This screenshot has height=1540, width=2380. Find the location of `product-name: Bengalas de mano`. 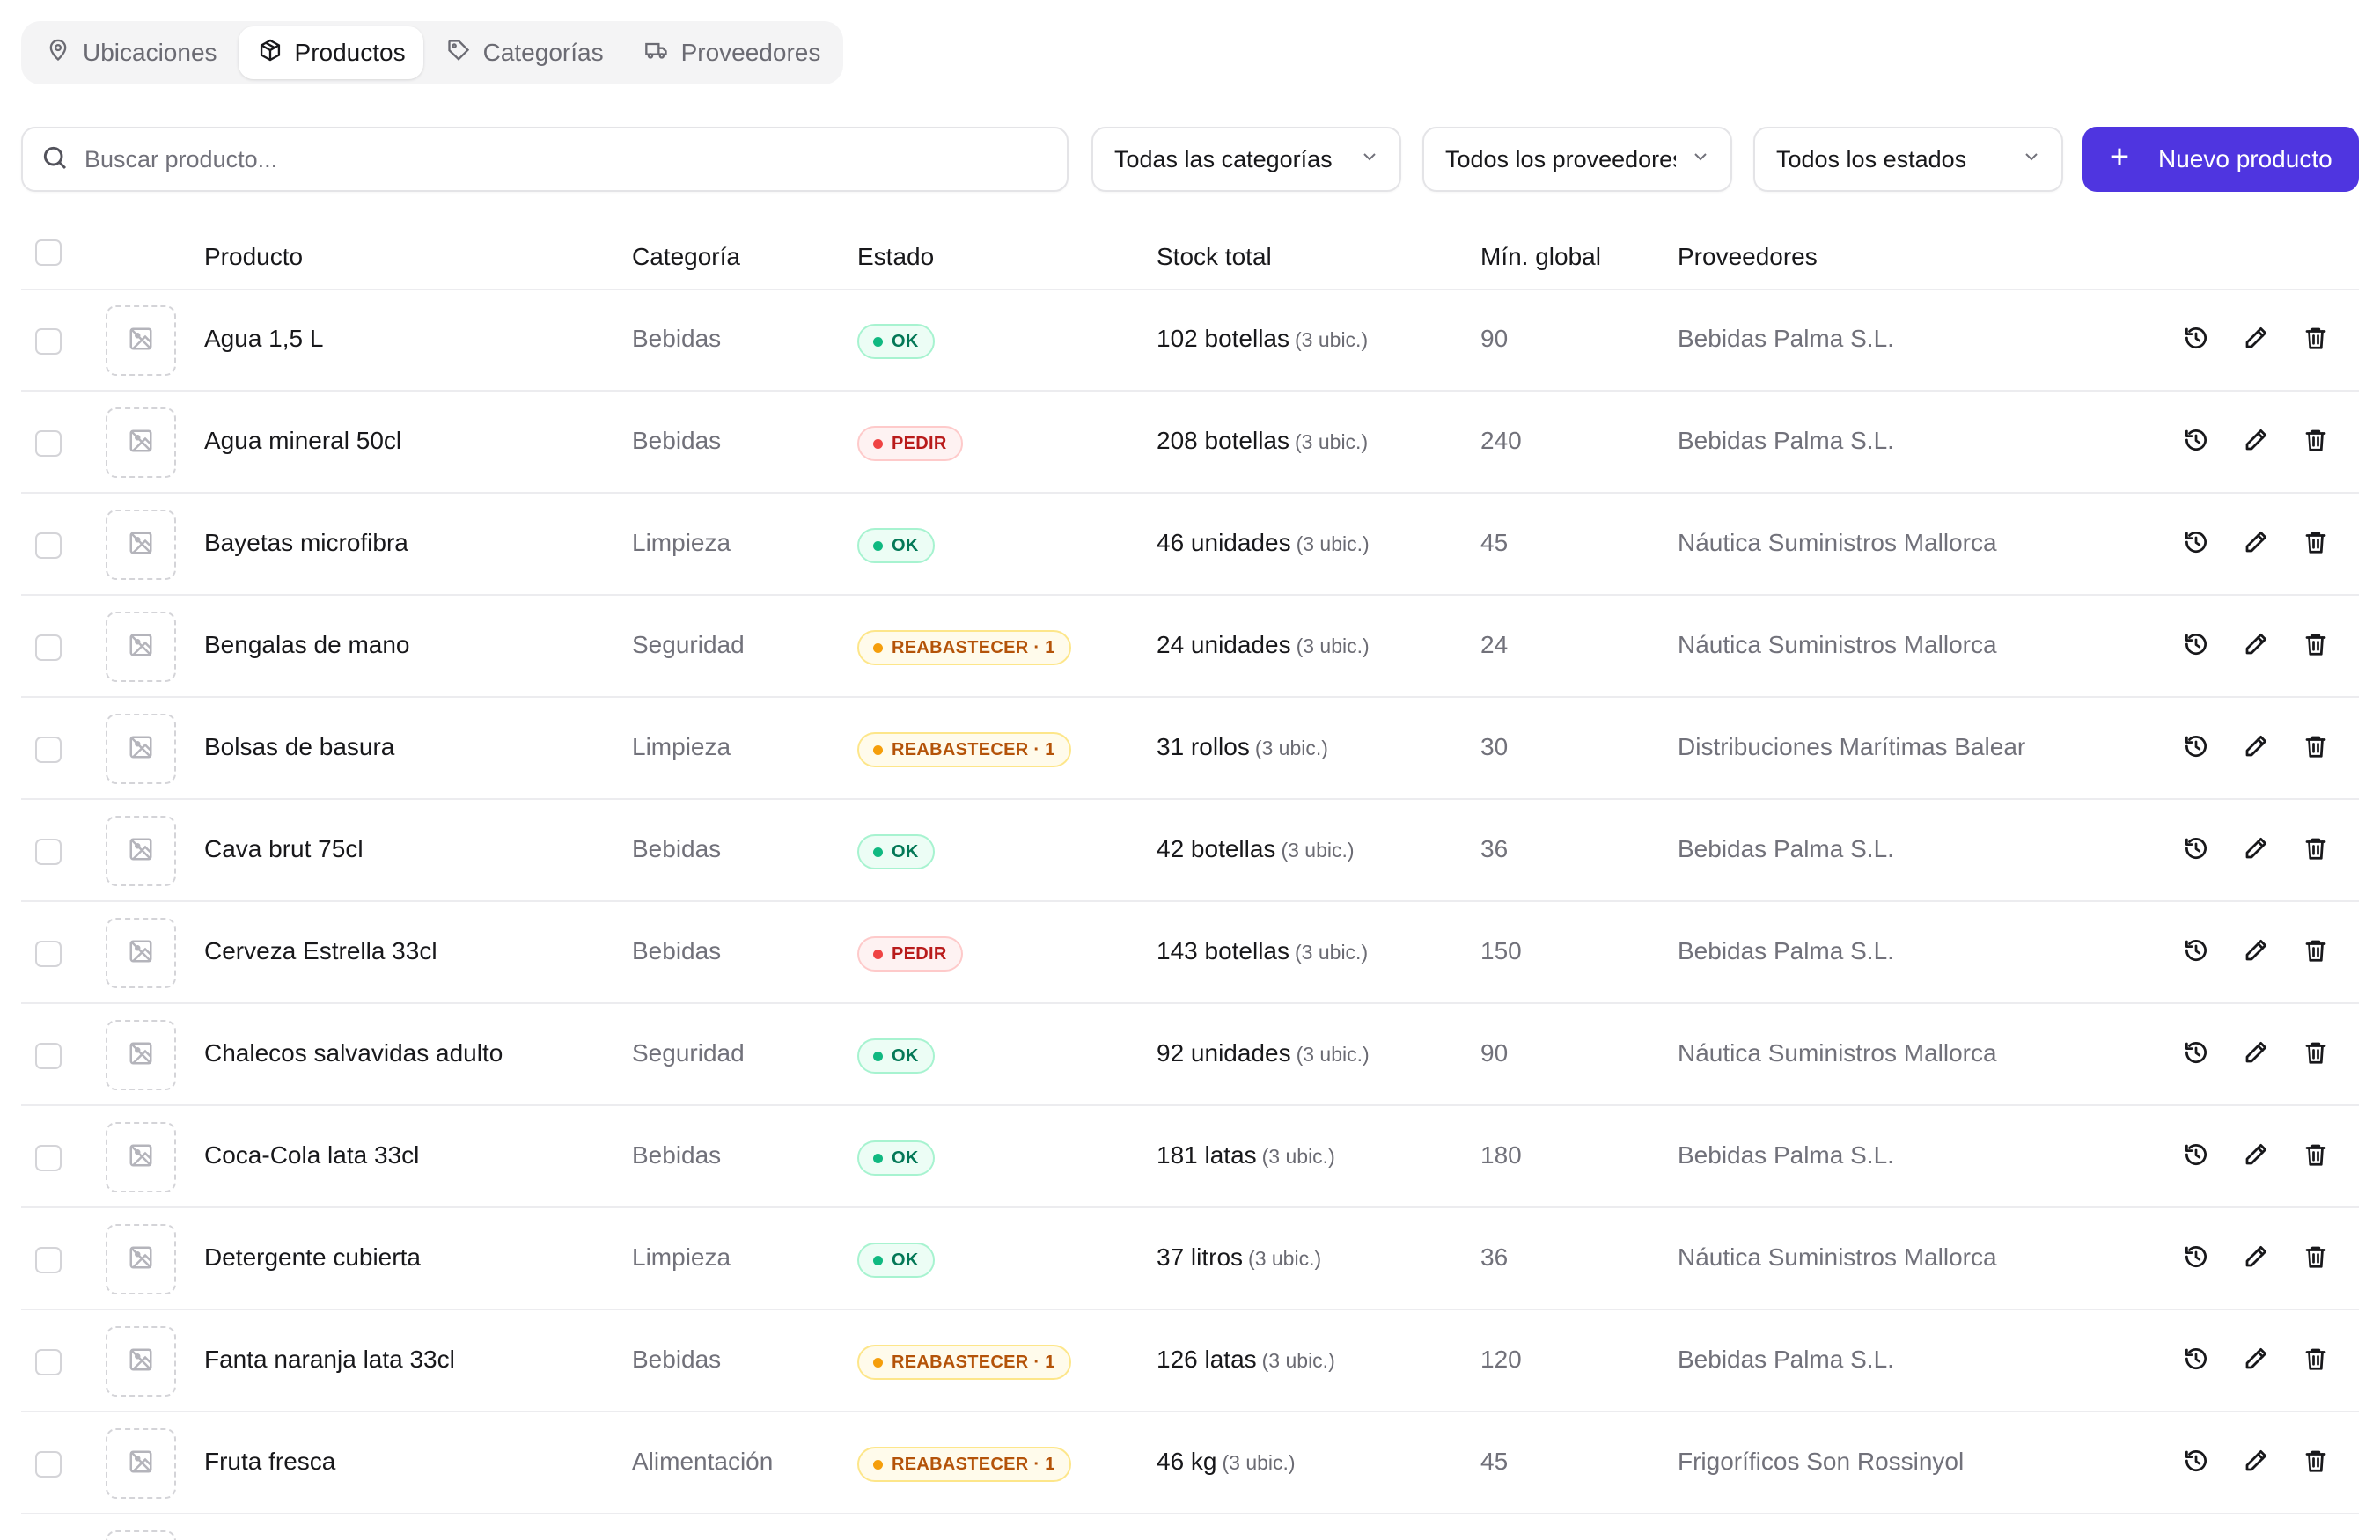

product-name: Bengalas de mano is located at coordinates (307, 645).